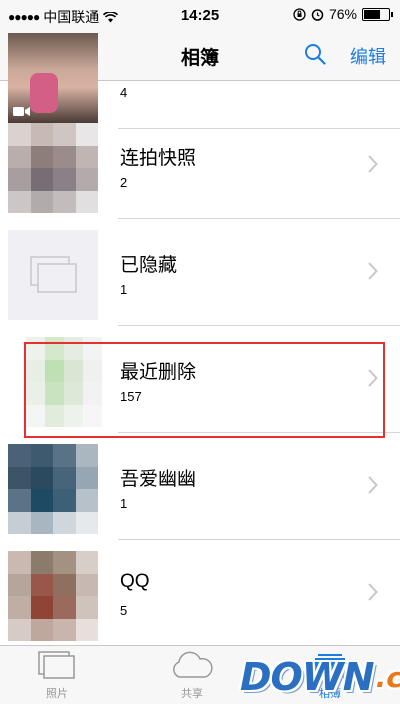 The image size is (400, 704). What do you see at coordinates (124, 92) in the screenshot?
I see `album-count: 4` at bounding box center [124, 92].